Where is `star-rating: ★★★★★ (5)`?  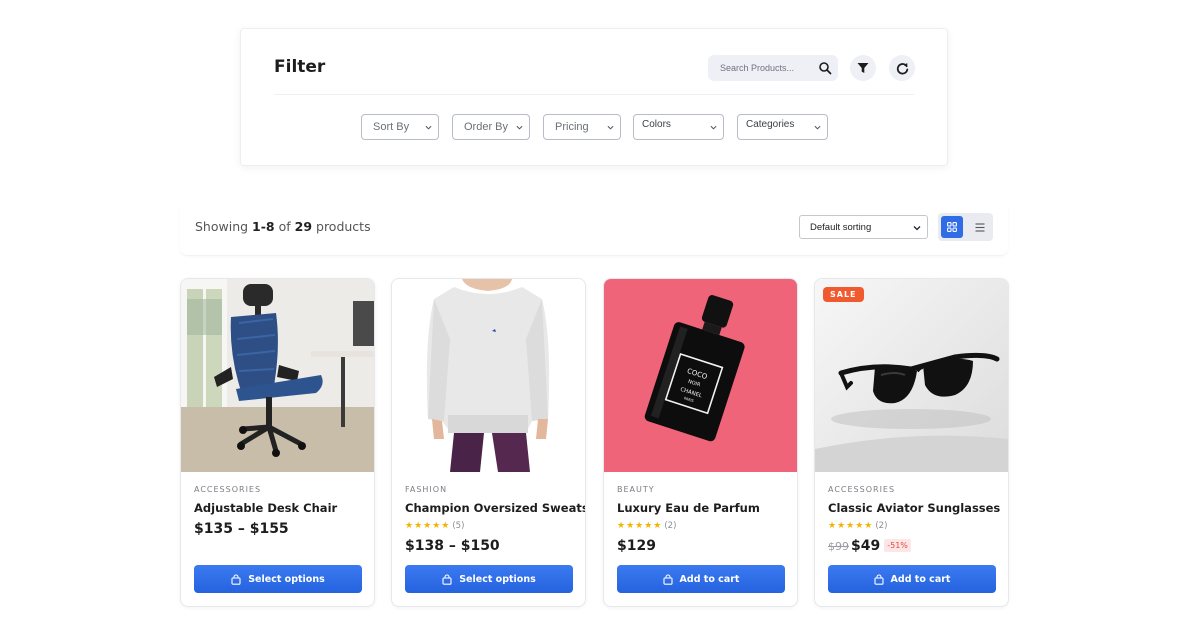
star-rating: ★★★★★ (5) is located at coordinates (434, 526).